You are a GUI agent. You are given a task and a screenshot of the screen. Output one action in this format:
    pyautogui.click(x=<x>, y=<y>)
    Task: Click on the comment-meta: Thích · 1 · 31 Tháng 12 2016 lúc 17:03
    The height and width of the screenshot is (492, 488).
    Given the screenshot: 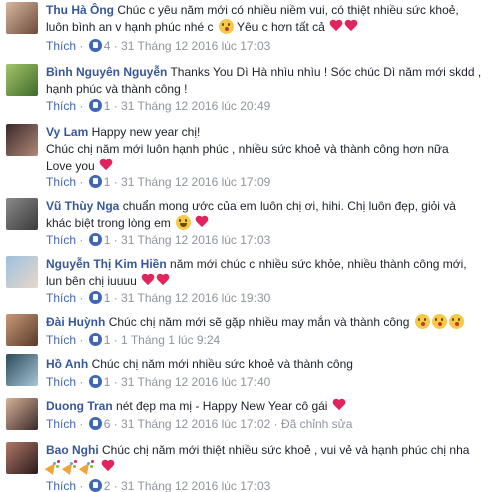 What is the action you would take?
    pyautogui.click(x=158, y=240)
    